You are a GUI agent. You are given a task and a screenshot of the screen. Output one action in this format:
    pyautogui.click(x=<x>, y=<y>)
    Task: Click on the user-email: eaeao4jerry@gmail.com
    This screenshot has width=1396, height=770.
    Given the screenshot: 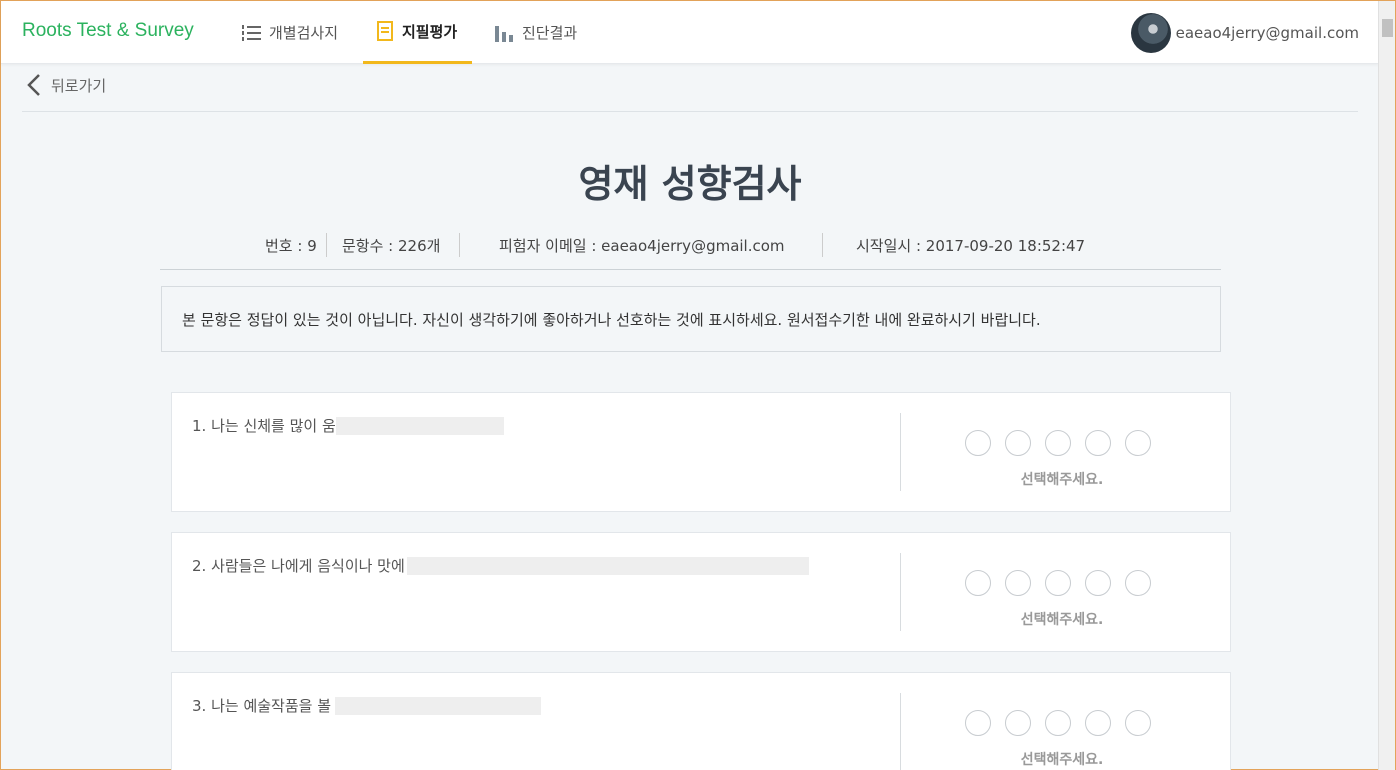 What is the action you would take?
    pyautogui.click(x=1267, y=33)
    